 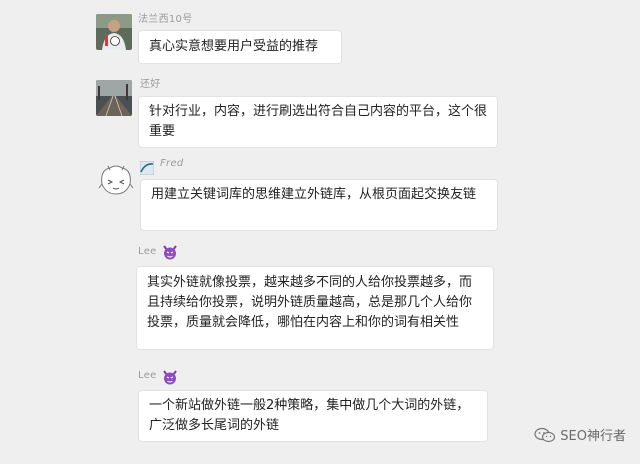 I want to click on sender-name: 法兰西10号, so click(x=165, y=19).